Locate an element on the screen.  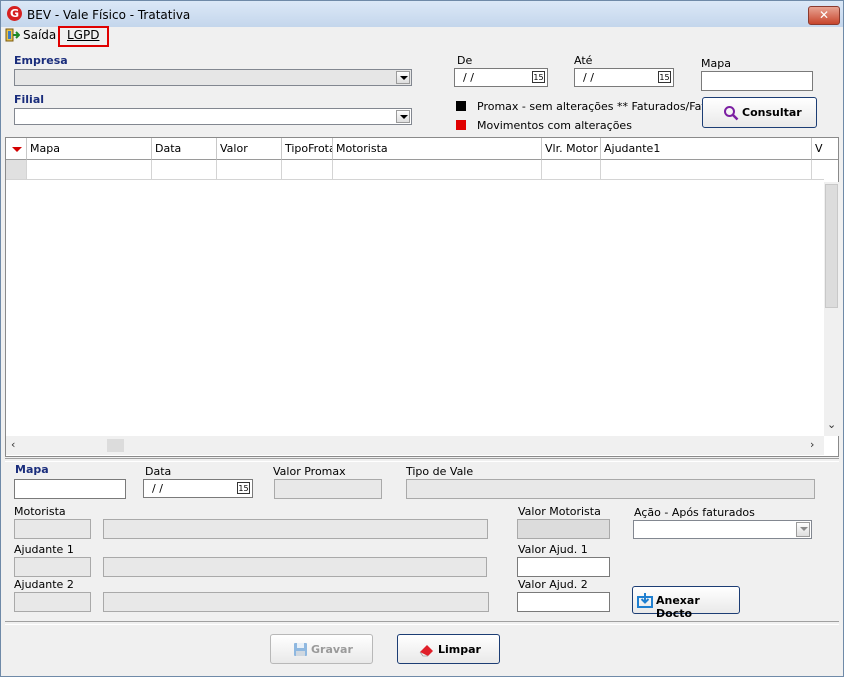
acao-select is located at coordinates (722, 529).